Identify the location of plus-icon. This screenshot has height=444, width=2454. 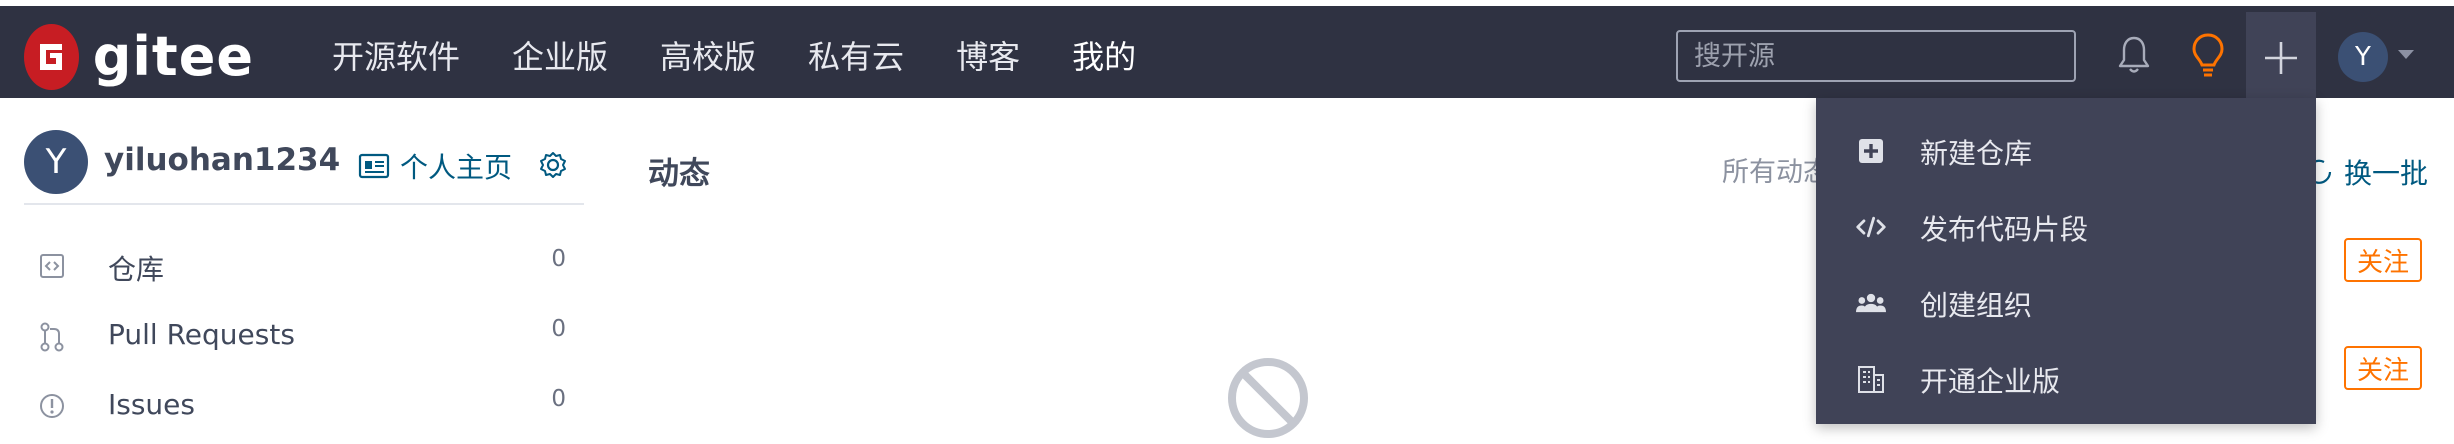
(2281, 58).